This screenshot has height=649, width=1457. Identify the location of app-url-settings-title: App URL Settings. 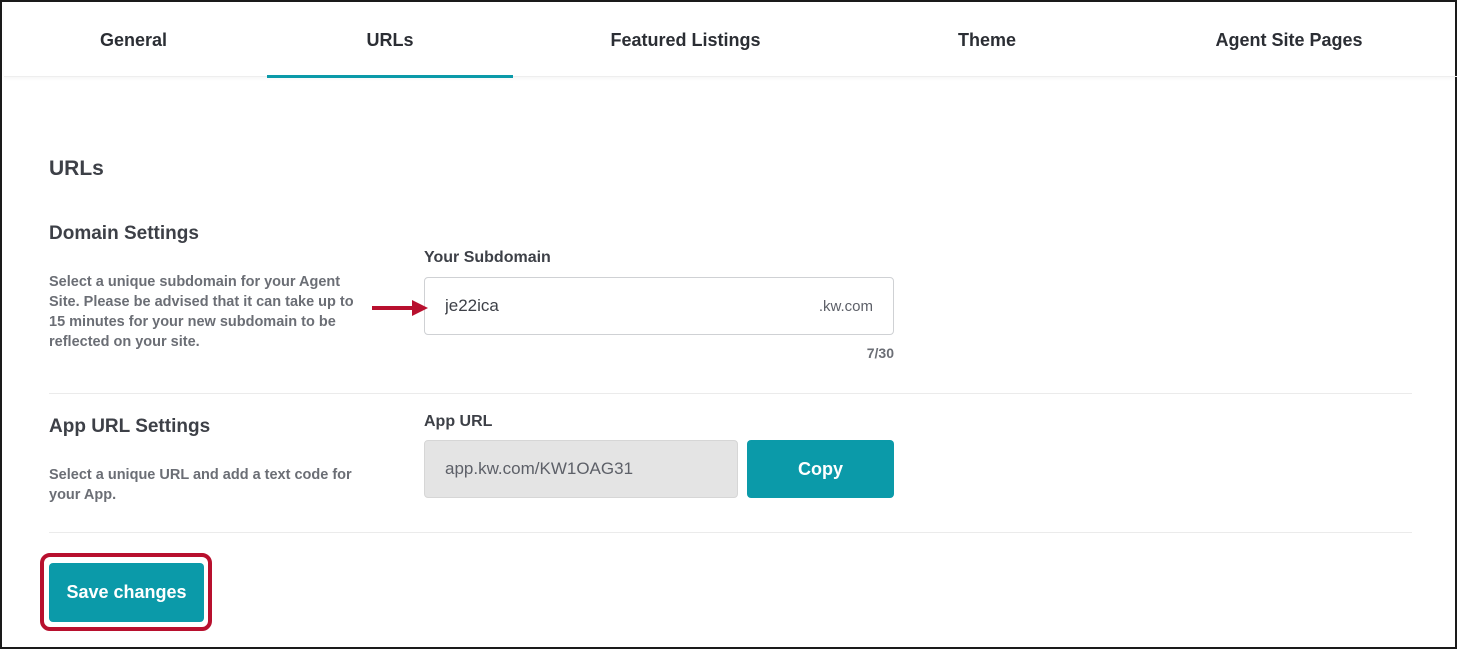
(130, 426).